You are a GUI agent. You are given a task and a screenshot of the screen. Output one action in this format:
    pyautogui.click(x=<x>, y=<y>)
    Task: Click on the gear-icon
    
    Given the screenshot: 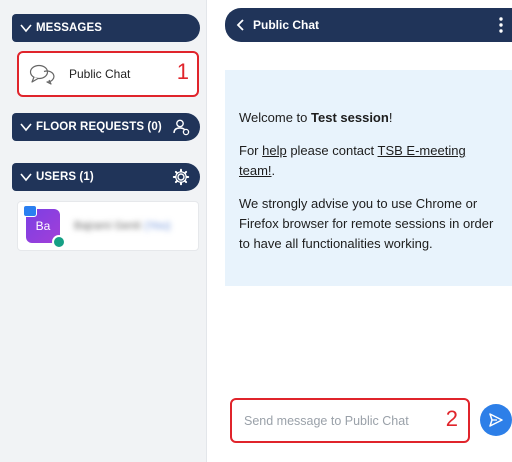 What is the action you would take?
    pyautogui.click(x=181, y=177)
    